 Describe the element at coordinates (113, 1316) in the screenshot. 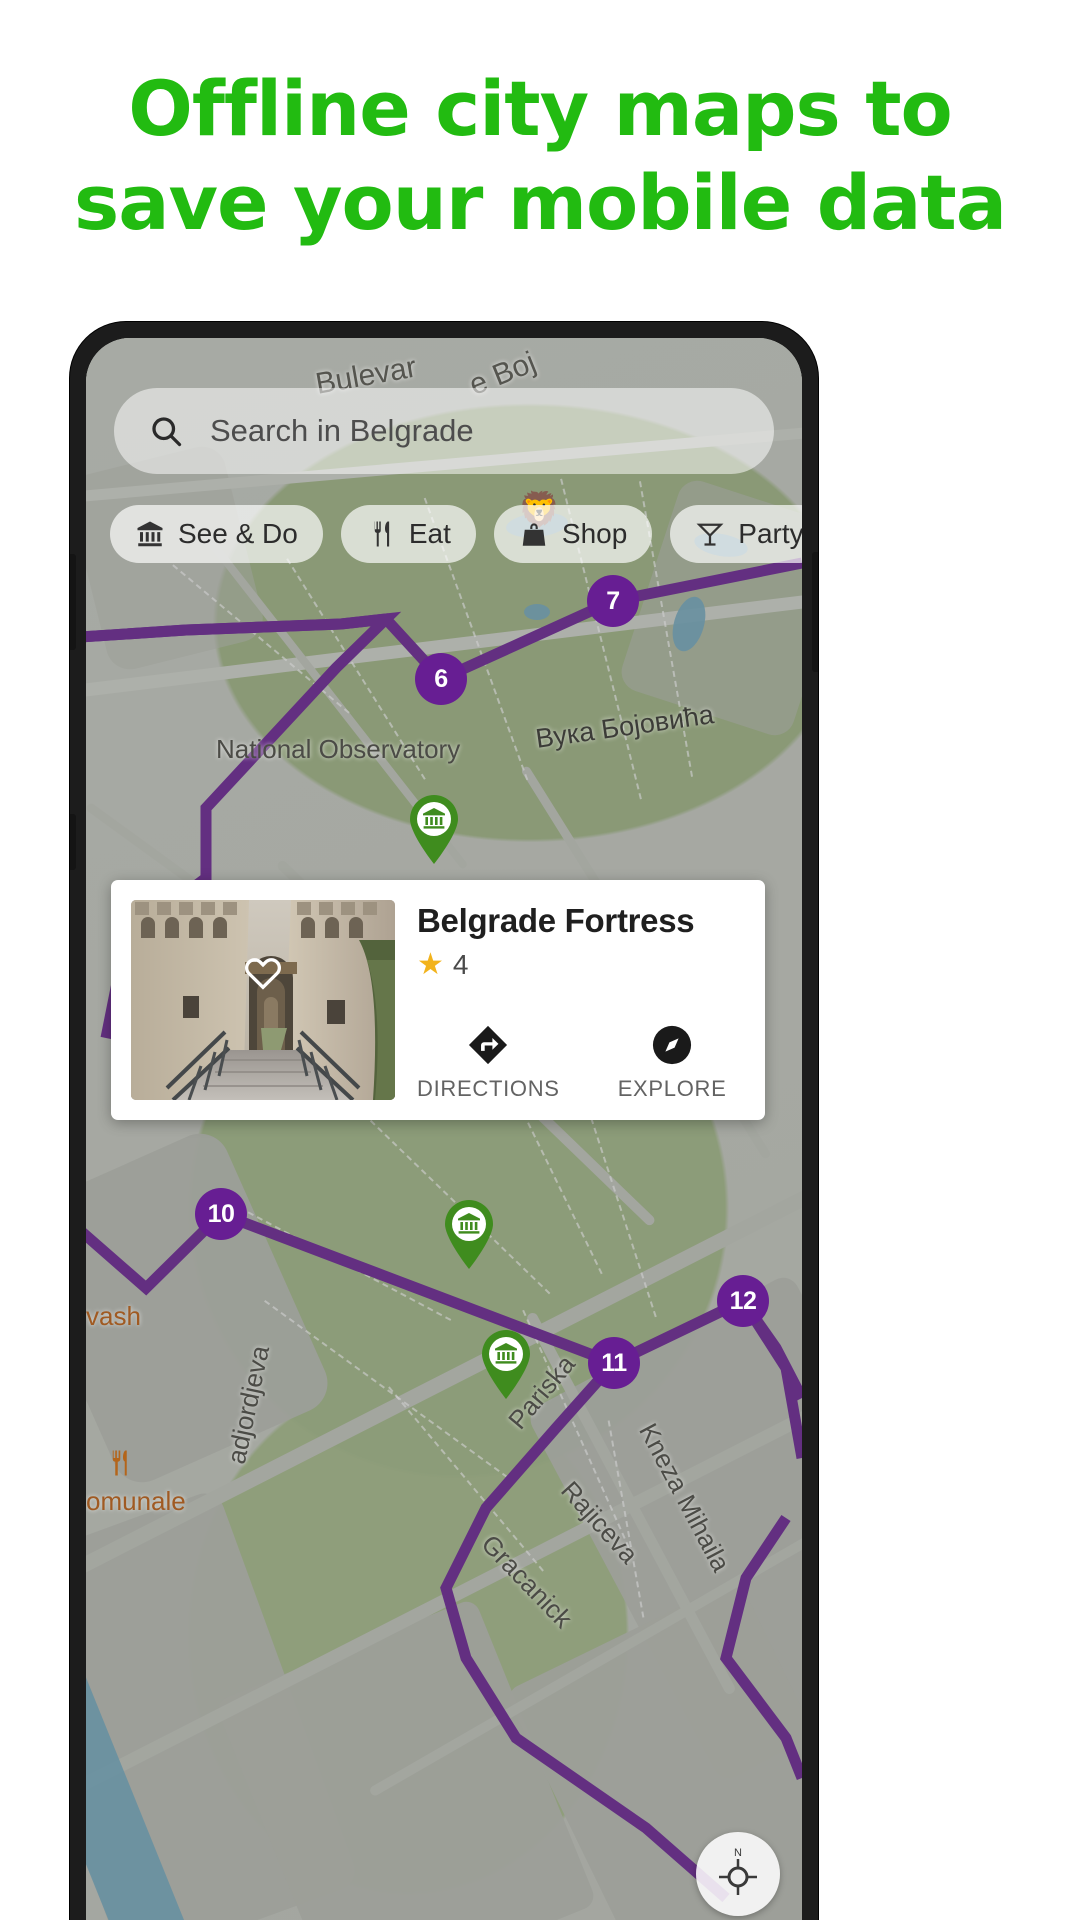

I see `map-label: vash` at that location.